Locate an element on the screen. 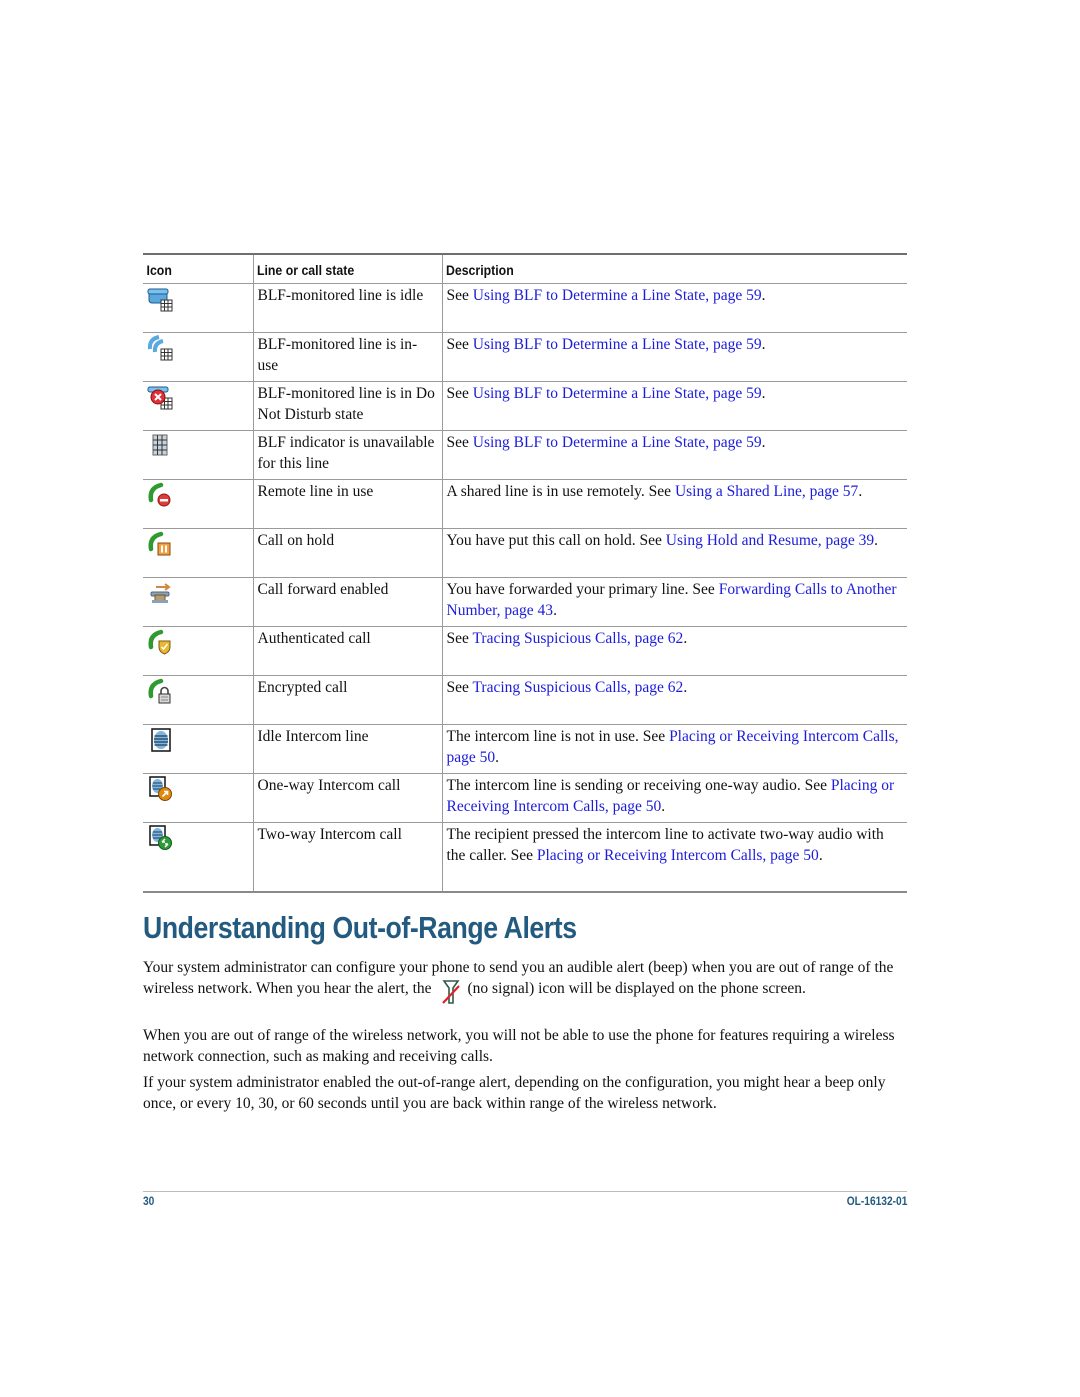 The height and width of the screenshot is (1397, 1080). description-text: You have put this call on hold. See is located at coordinates (556, 540).